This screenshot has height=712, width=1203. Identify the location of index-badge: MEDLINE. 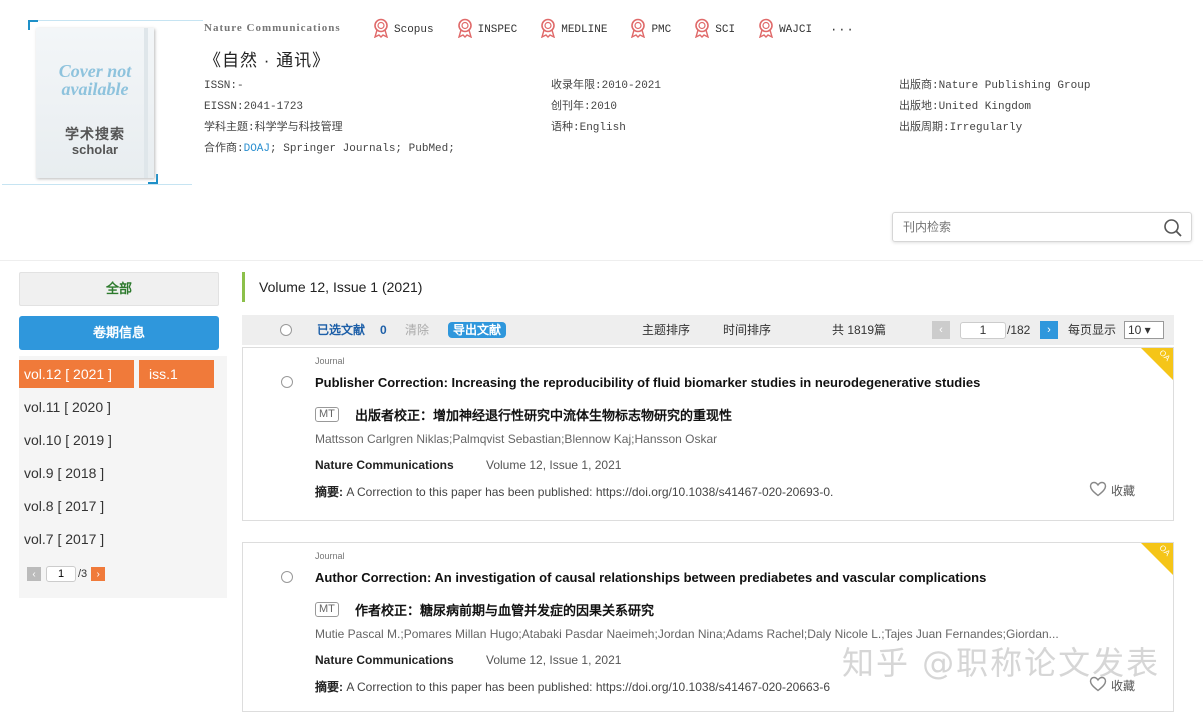
(573, 30).